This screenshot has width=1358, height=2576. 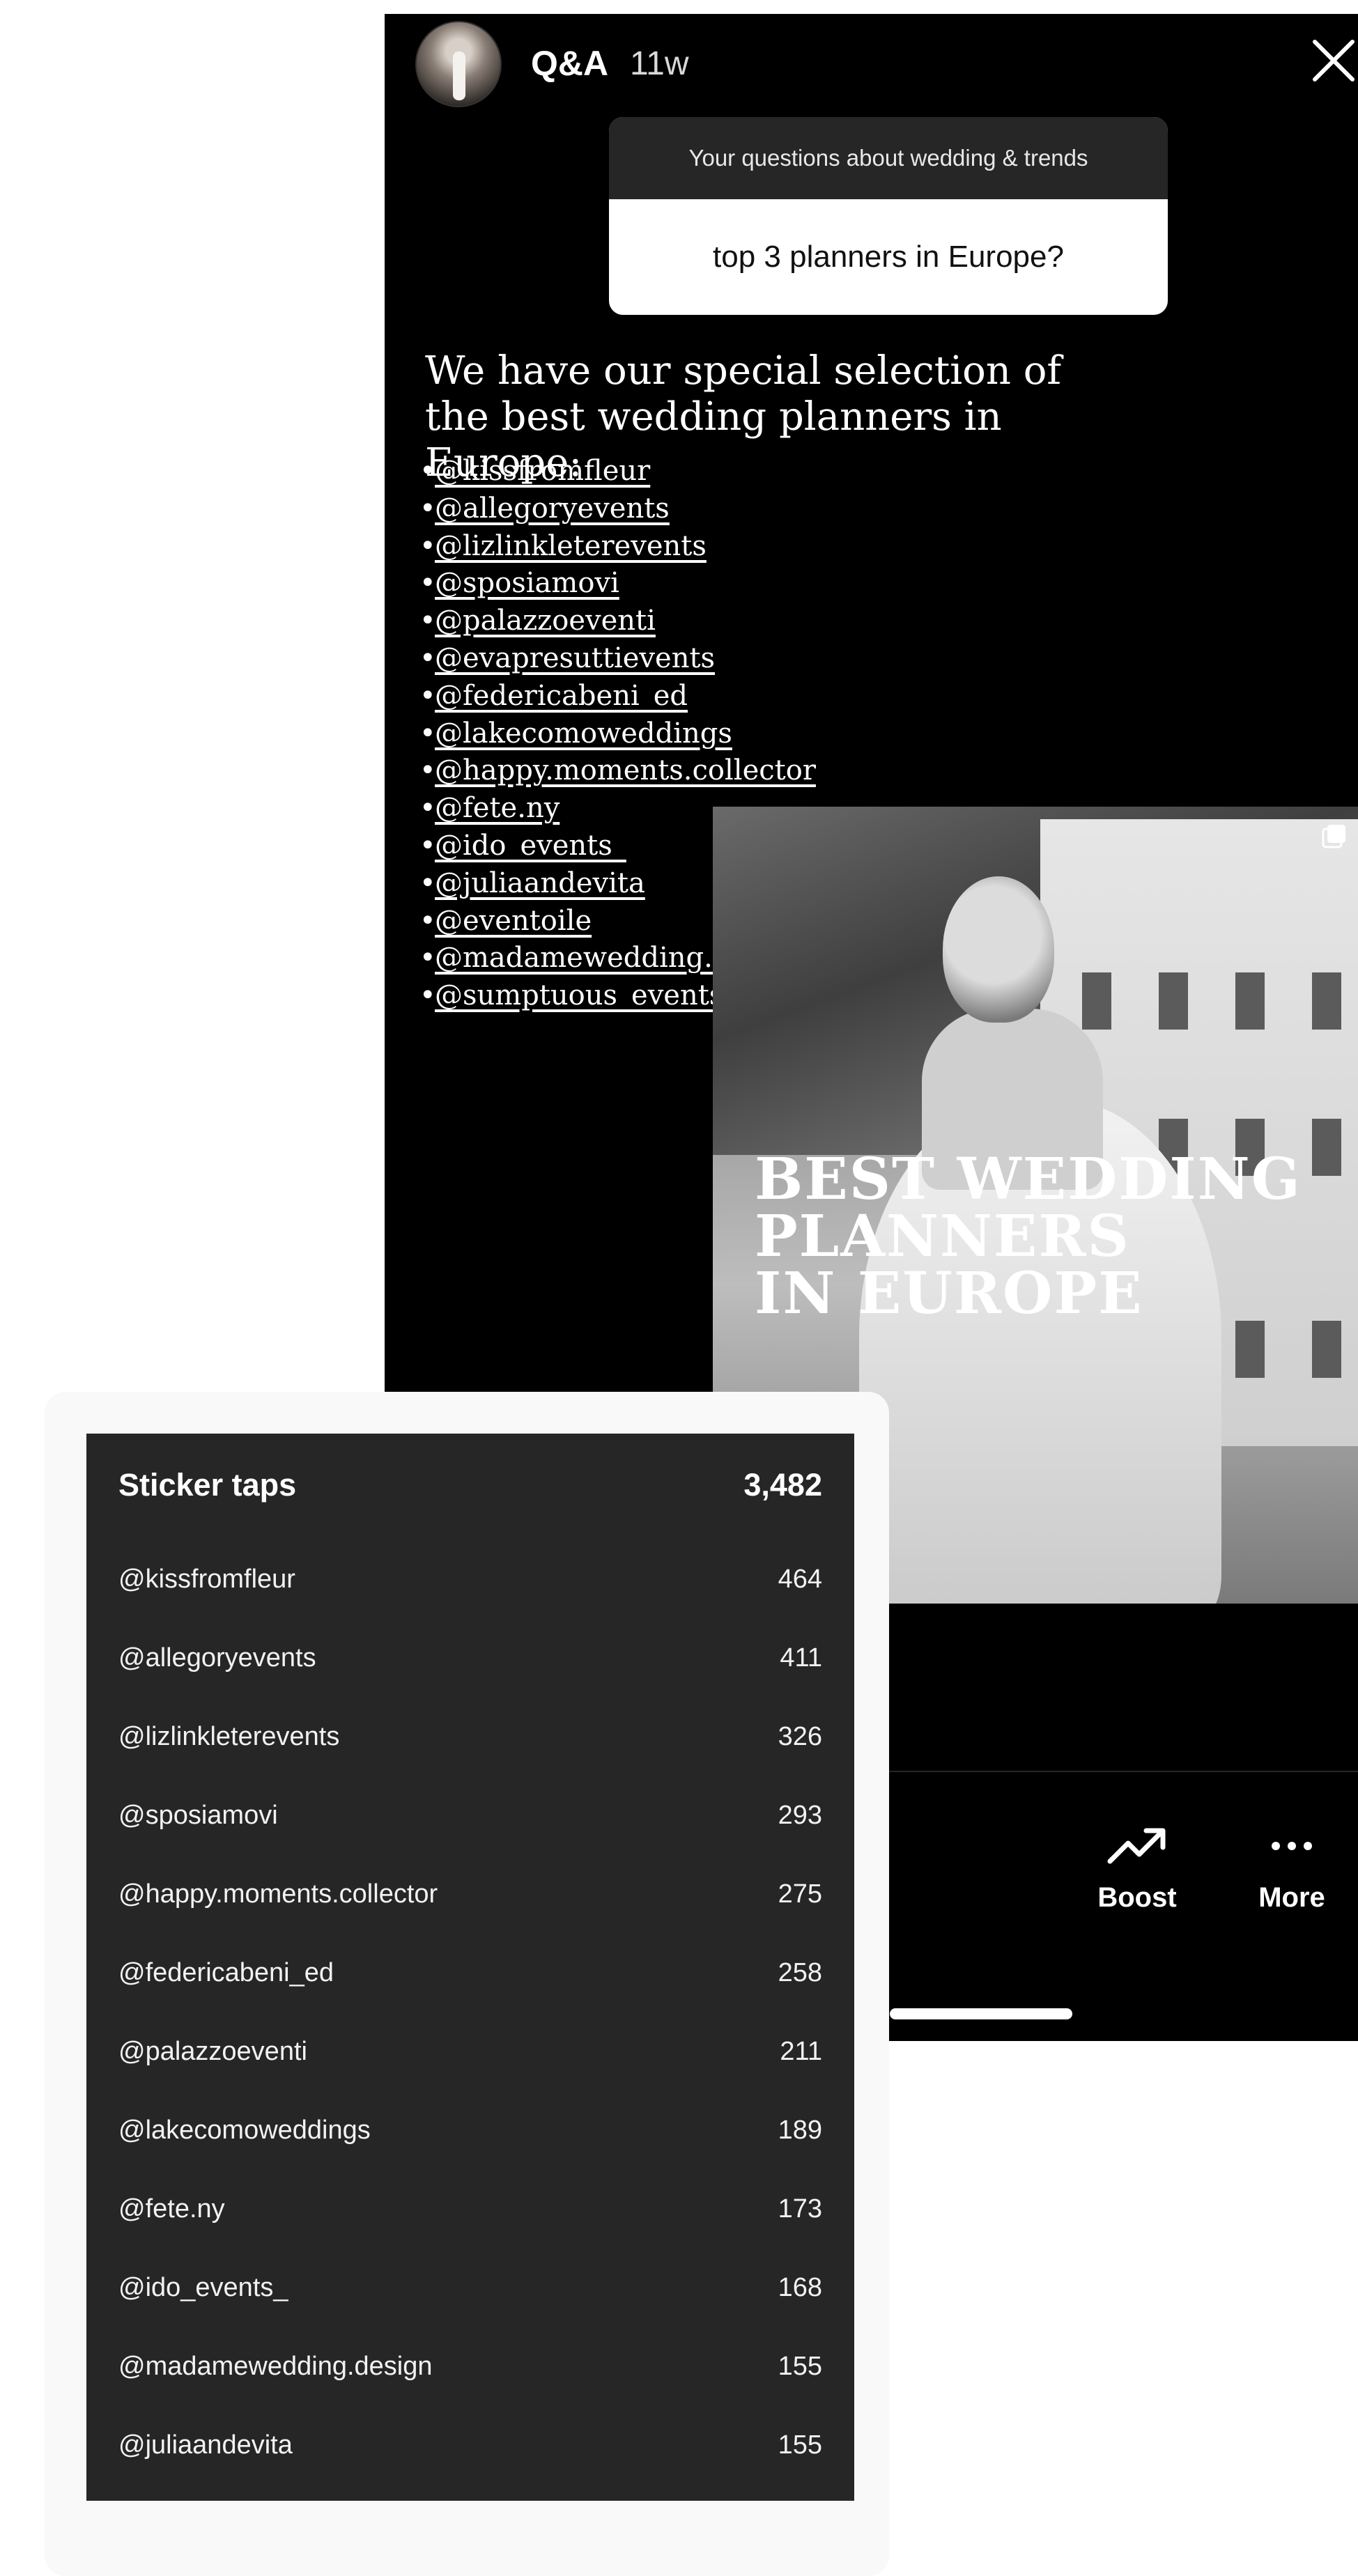 I want to click on row-count: 189, so click(x=800, y=2130).